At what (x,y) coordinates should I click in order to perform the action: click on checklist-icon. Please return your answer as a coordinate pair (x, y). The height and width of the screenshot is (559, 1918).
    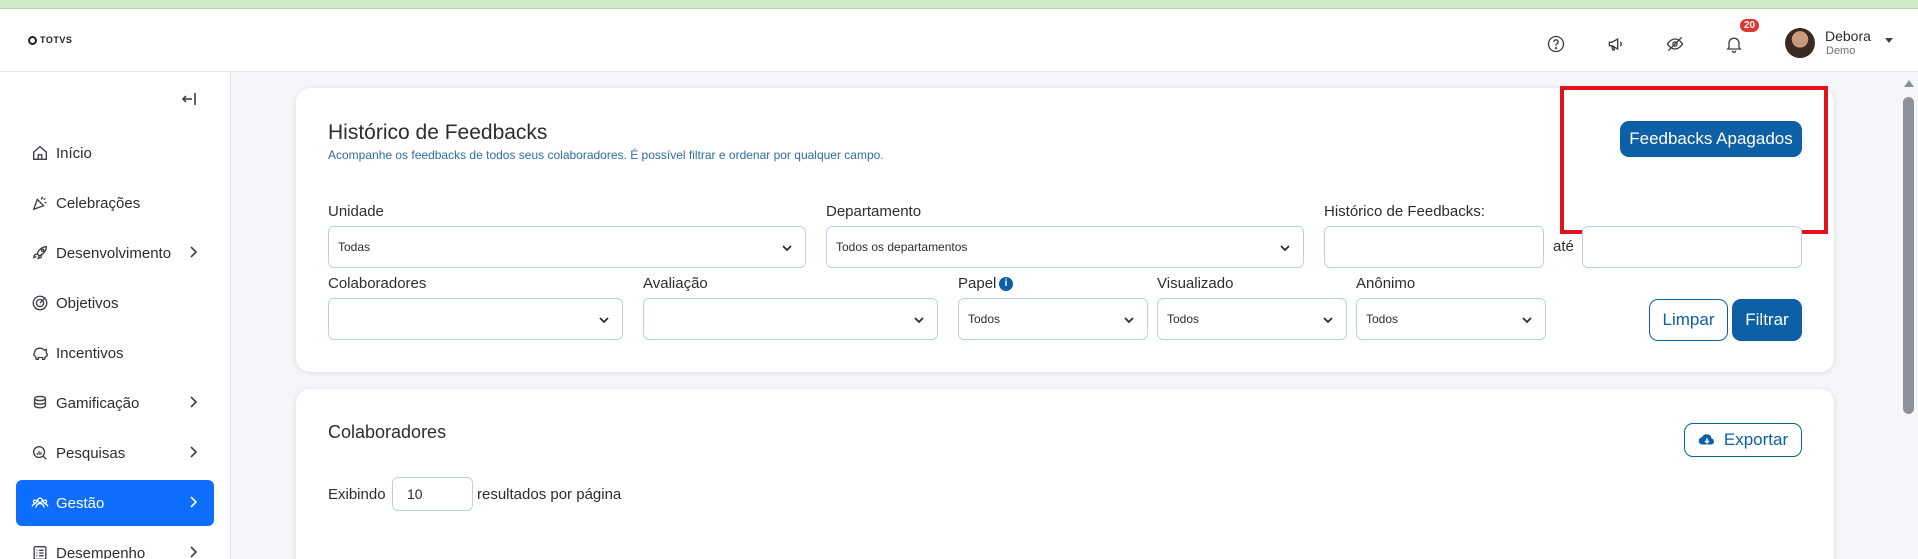
    Looking at the image, I should click on (40, 551).